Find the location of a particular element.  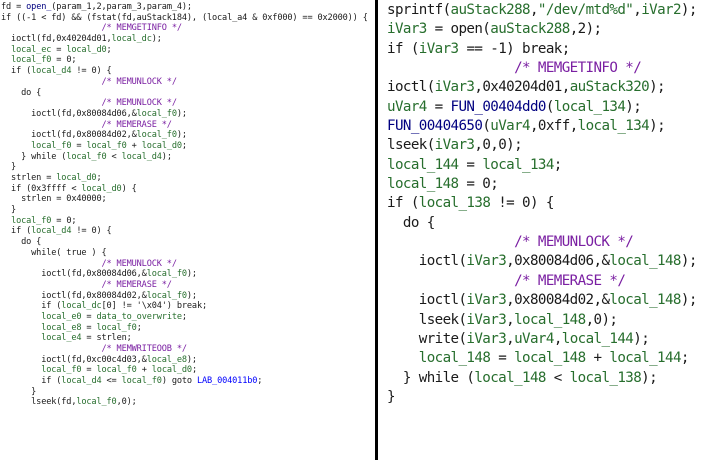

code-token: local_dc is located at coordinates (131, 39).